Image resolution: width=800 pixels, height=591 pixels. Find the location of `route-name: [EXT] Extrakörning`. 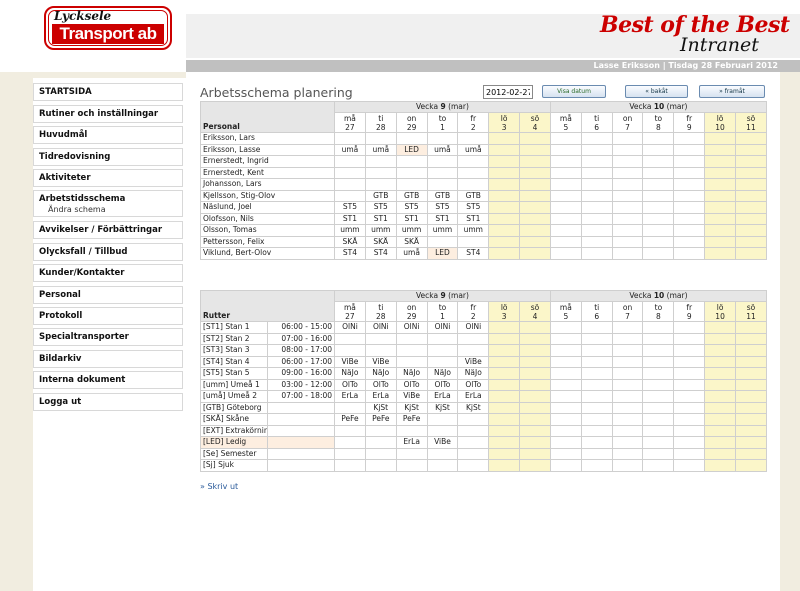

route-name: [EXT] Extrakörning is located at coordinates (234, 430).